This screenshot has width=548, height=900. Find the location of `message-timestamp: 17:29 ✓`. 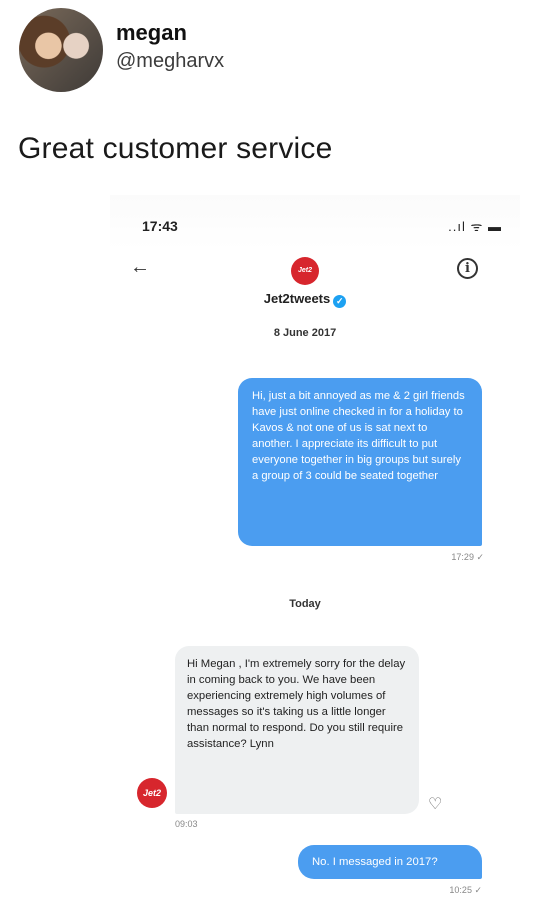

message-timestamp: 17:29 ✓ is located at coordinates (467, 557).